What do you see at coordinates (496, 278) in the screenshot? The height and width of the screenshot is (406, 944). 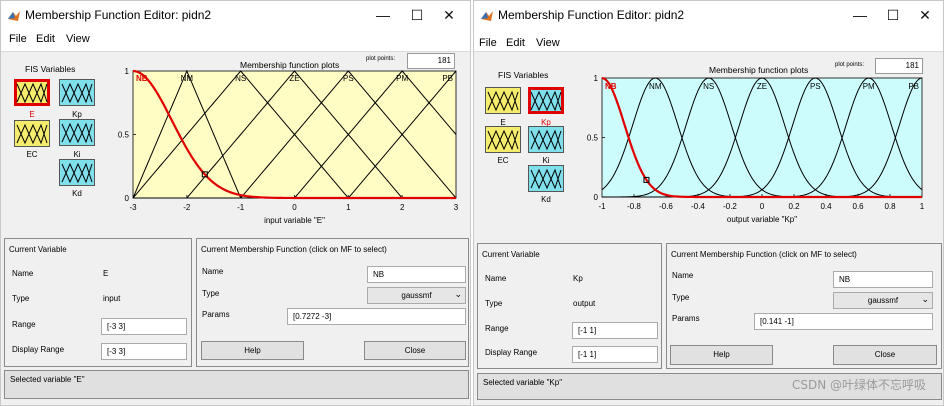 I see `name-label: Name` at bounding box center [496, 278].